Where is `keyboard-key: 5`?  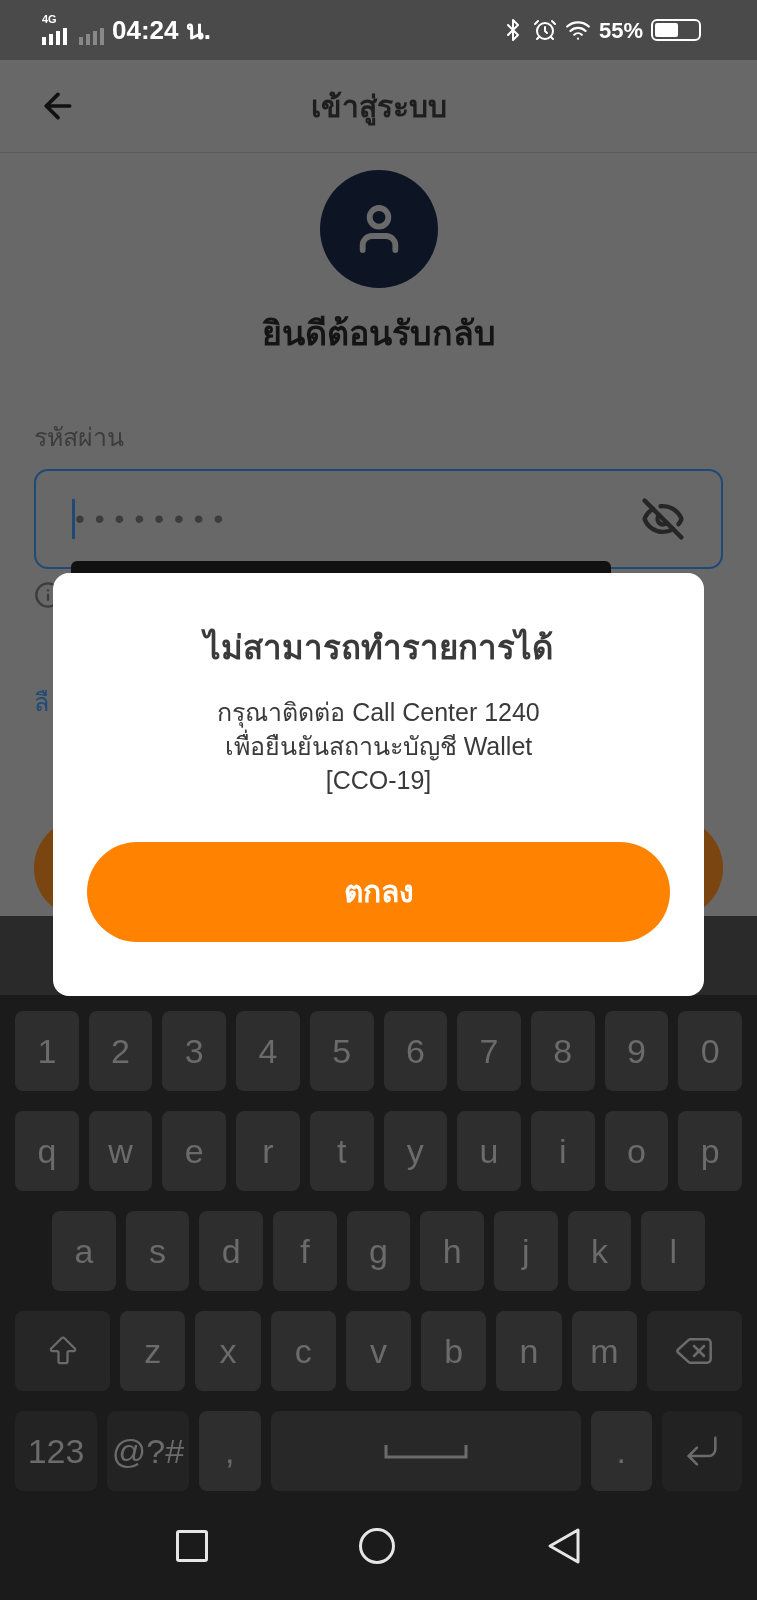 keyboard-key: 5 is located at coordinates (341, 1051).